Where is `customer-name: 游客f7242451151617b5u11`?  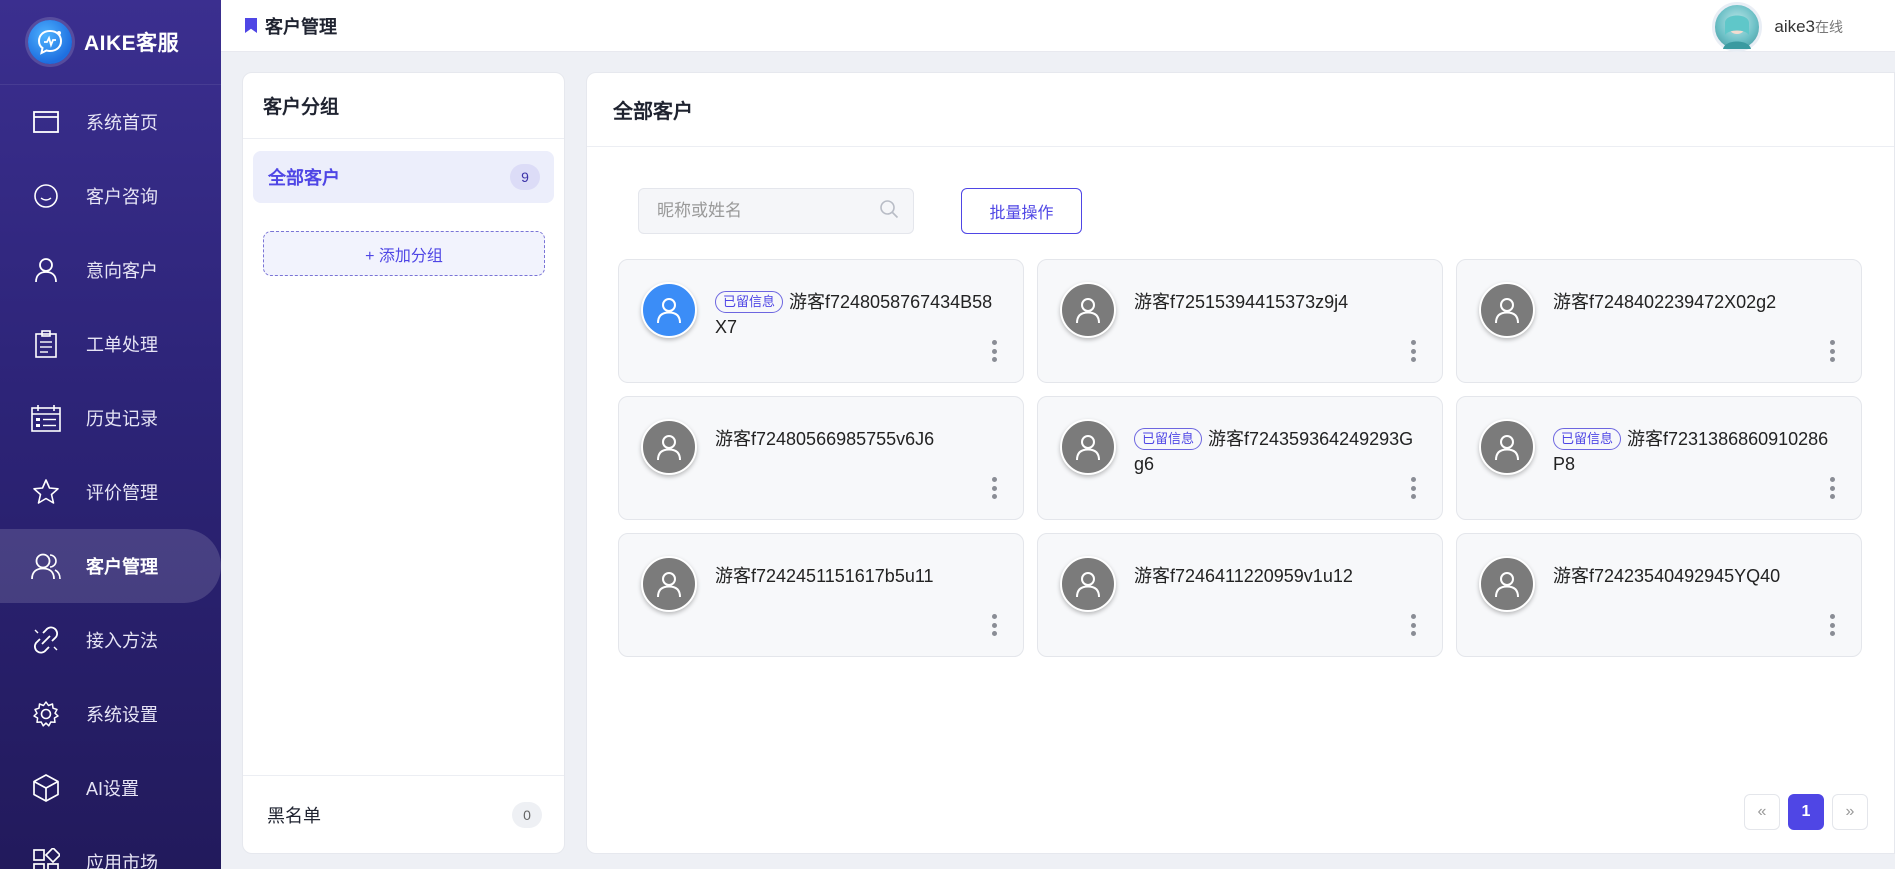
customer-name: 游客f7242451151617b5u11 is located at coordinates (856, 576).